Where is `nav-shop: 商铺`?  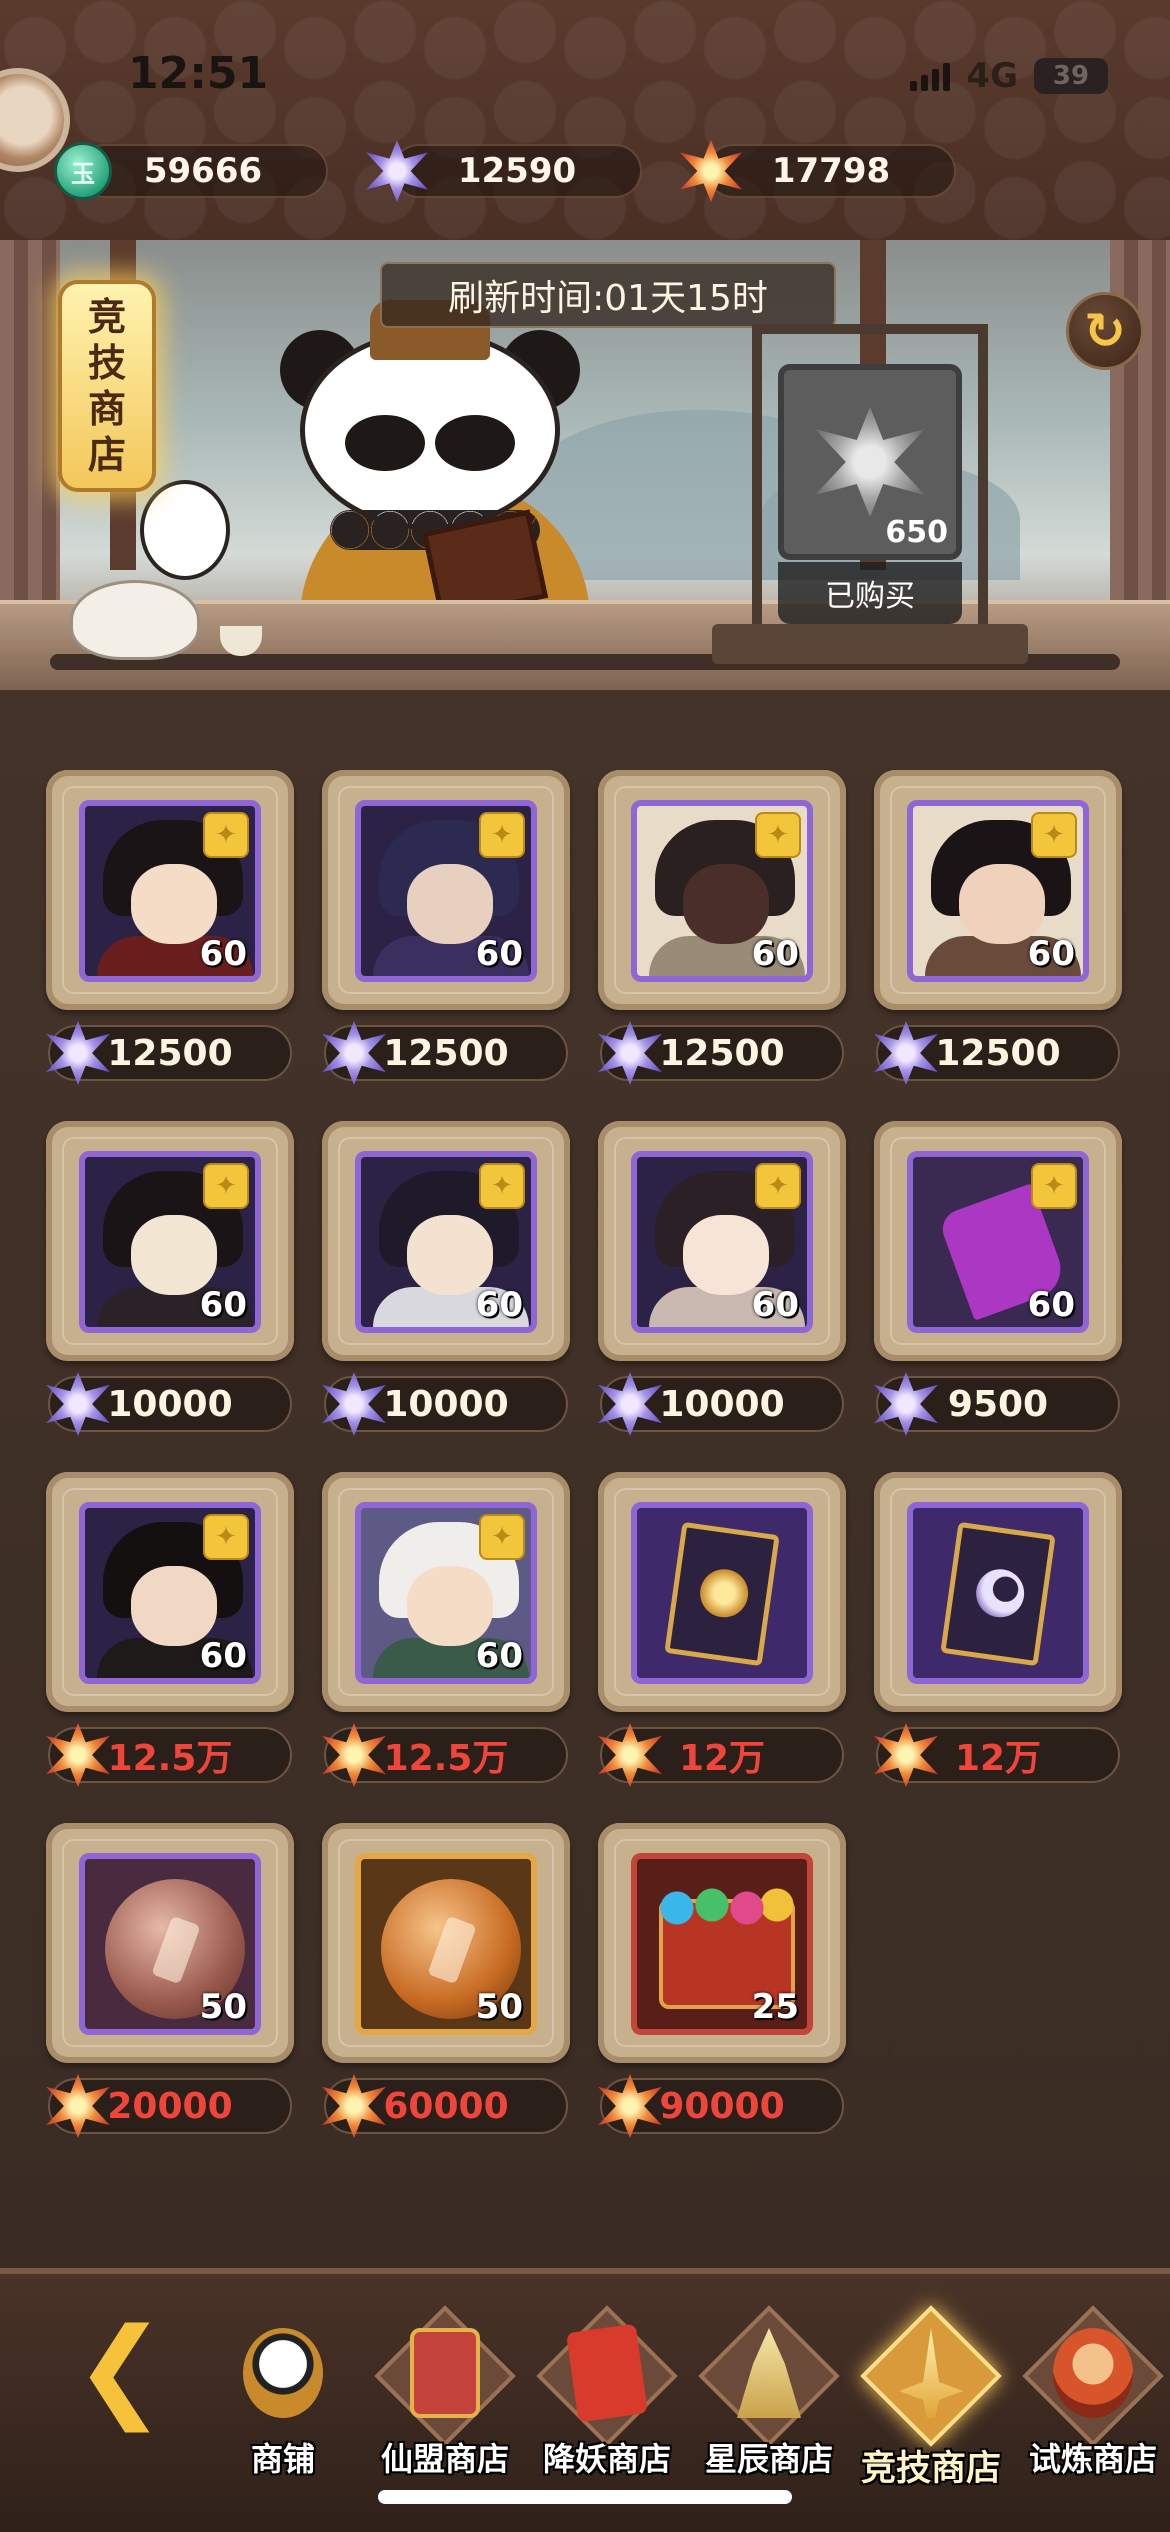
nav-shop: 商铺 is located at coordinates (283, 2397).